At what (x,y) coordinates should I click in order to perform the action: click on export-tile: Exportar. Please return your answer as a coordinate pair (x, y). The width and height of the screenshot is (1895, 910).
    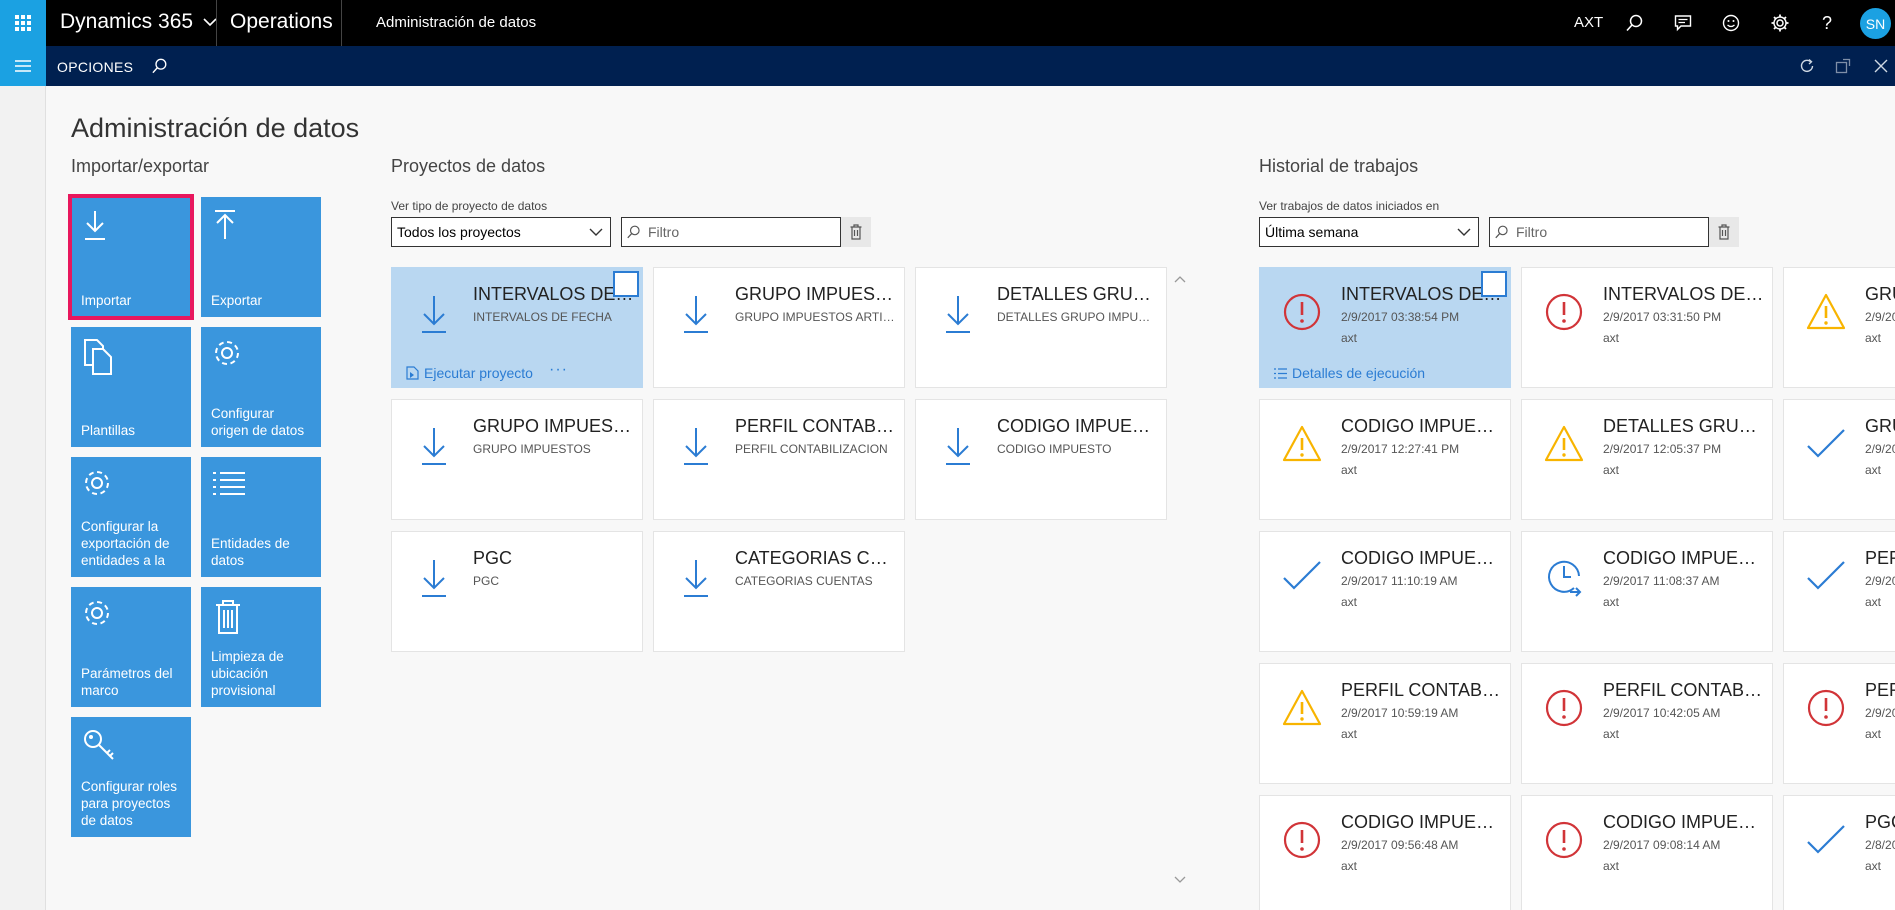
    Looking at the image, I should click on (261, 257).